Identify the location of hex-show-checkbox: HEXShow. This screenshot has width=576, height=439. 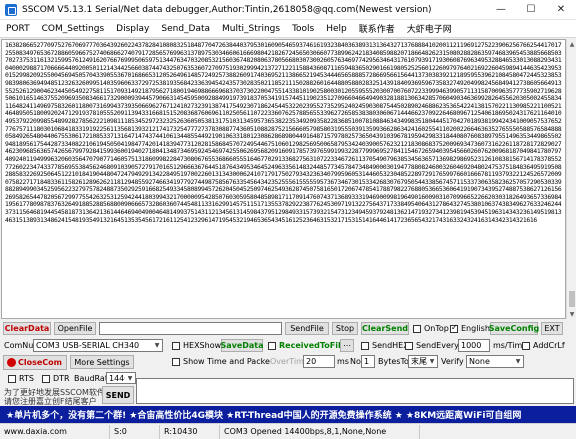
(196, 345).